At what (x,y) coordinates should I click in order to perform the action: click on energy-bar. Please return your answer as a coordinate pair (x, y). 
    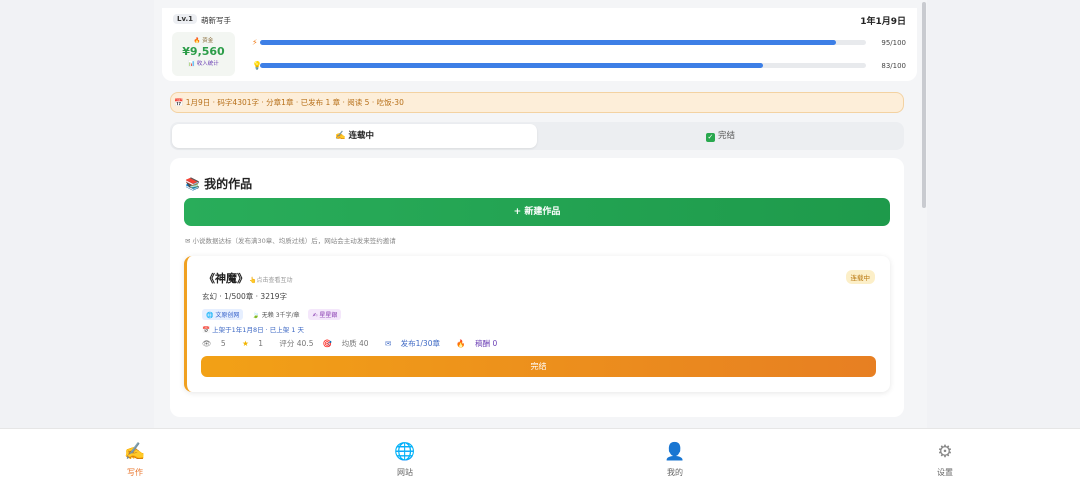
    Looking at the image, I should click on (563, 42).